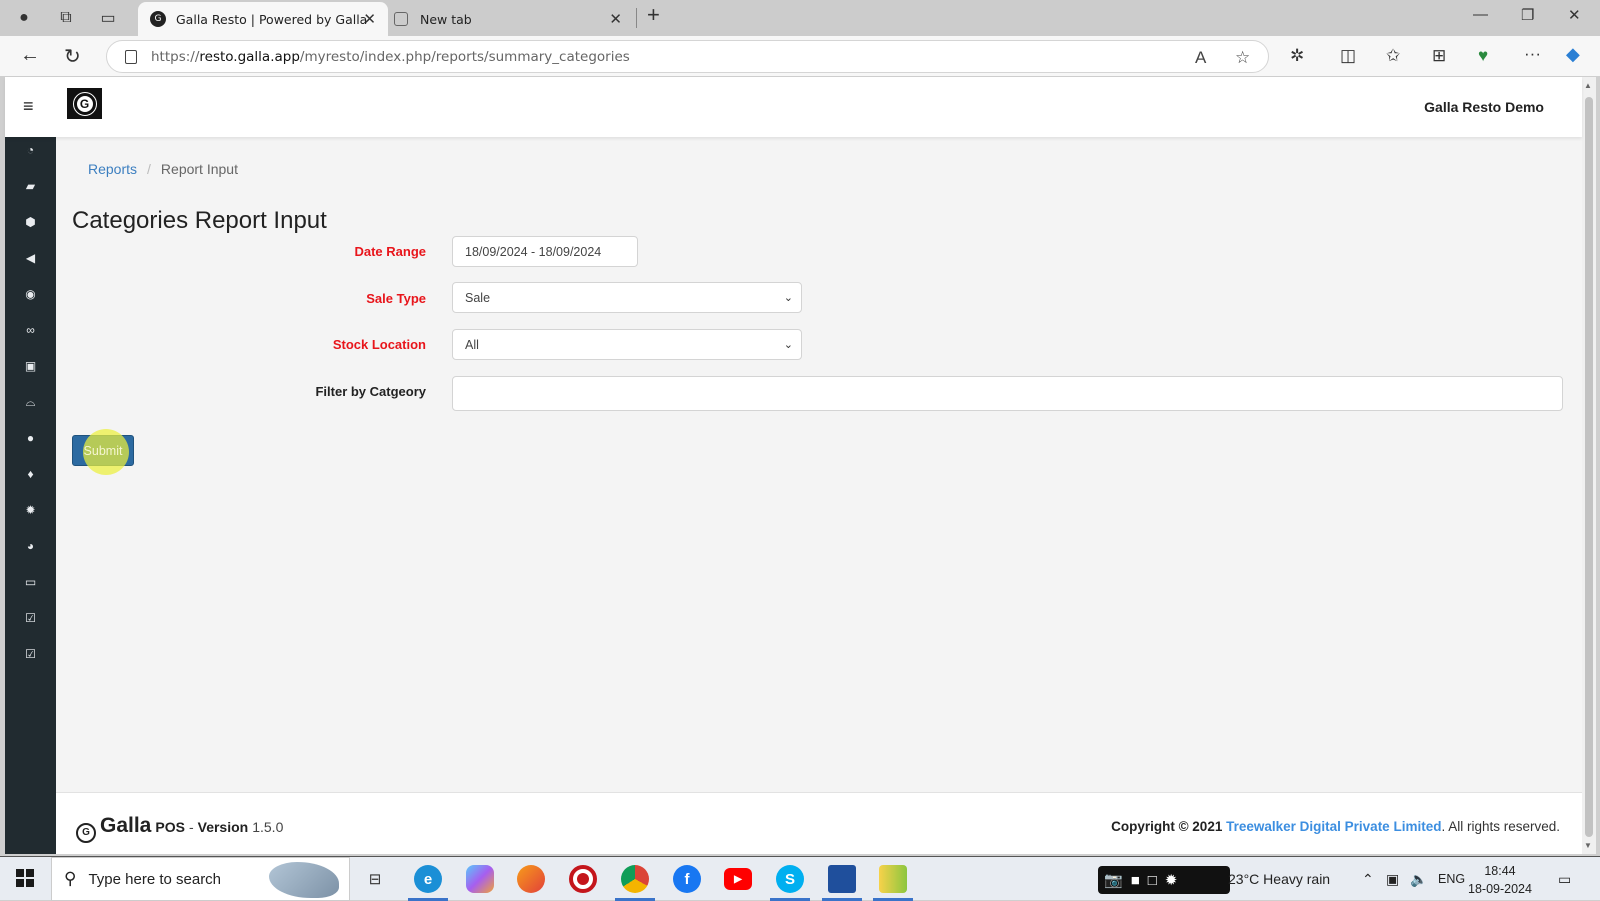 The image size is (1600, 901). Describe the element at coordinates (893, 879) in the screenshot. I see `files-icon` at that location.